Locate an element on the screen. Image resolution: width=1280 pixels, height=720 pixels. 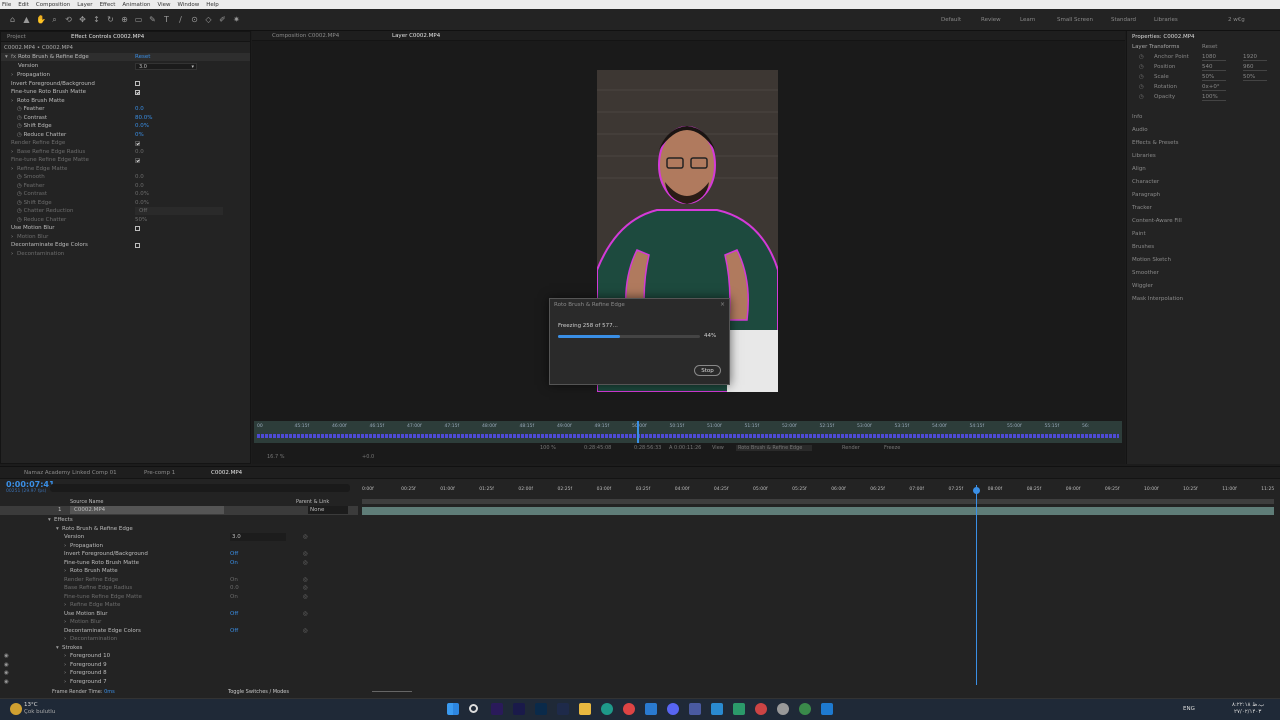
panel-item-paragraph: Paragraph is located at coordinates (1146, 195).